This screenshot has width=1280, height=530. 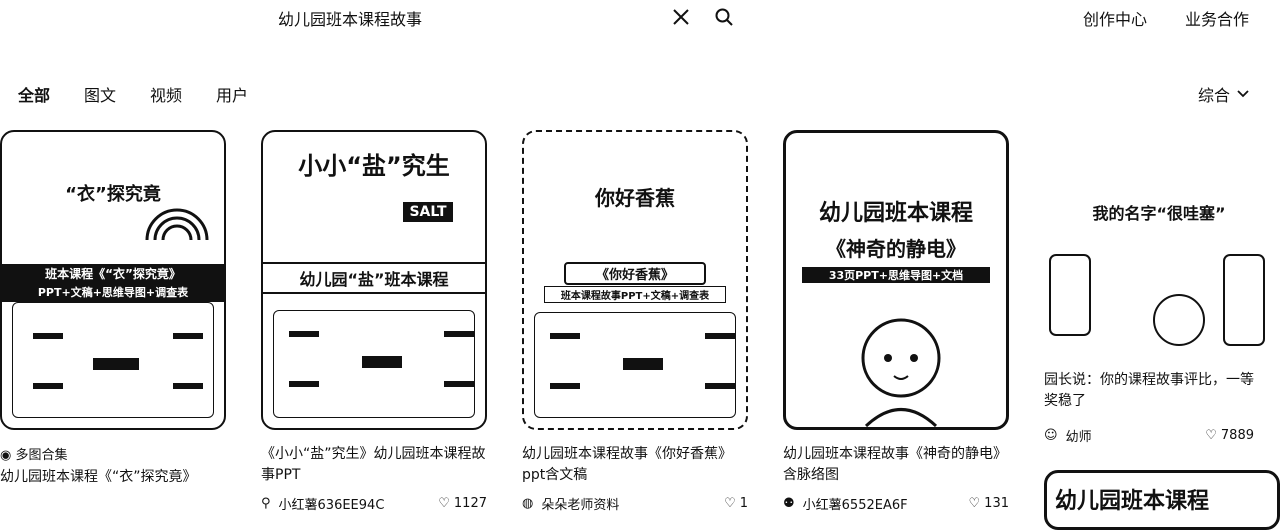 What do you see at coordinates (896, 275) in the screenshot?
I see `poster-text: 33页PPT+思维导图+文档` at bounding box center [896, 275].